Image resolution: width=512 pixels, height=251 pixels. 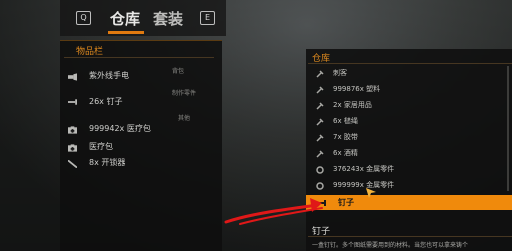 I want to click on inventory-item: 26x 钉子, so click(x=105, y=102).